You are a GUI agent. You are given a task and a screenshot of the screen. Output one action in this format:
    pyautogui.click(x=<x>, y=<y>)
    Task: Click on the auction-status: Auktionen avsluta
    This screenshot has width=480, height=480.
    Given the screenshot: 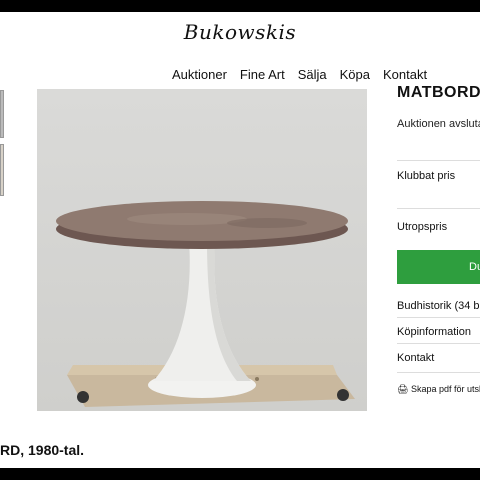 What is the action you would take?
    pyautogui.click(x=438, y=124)
    